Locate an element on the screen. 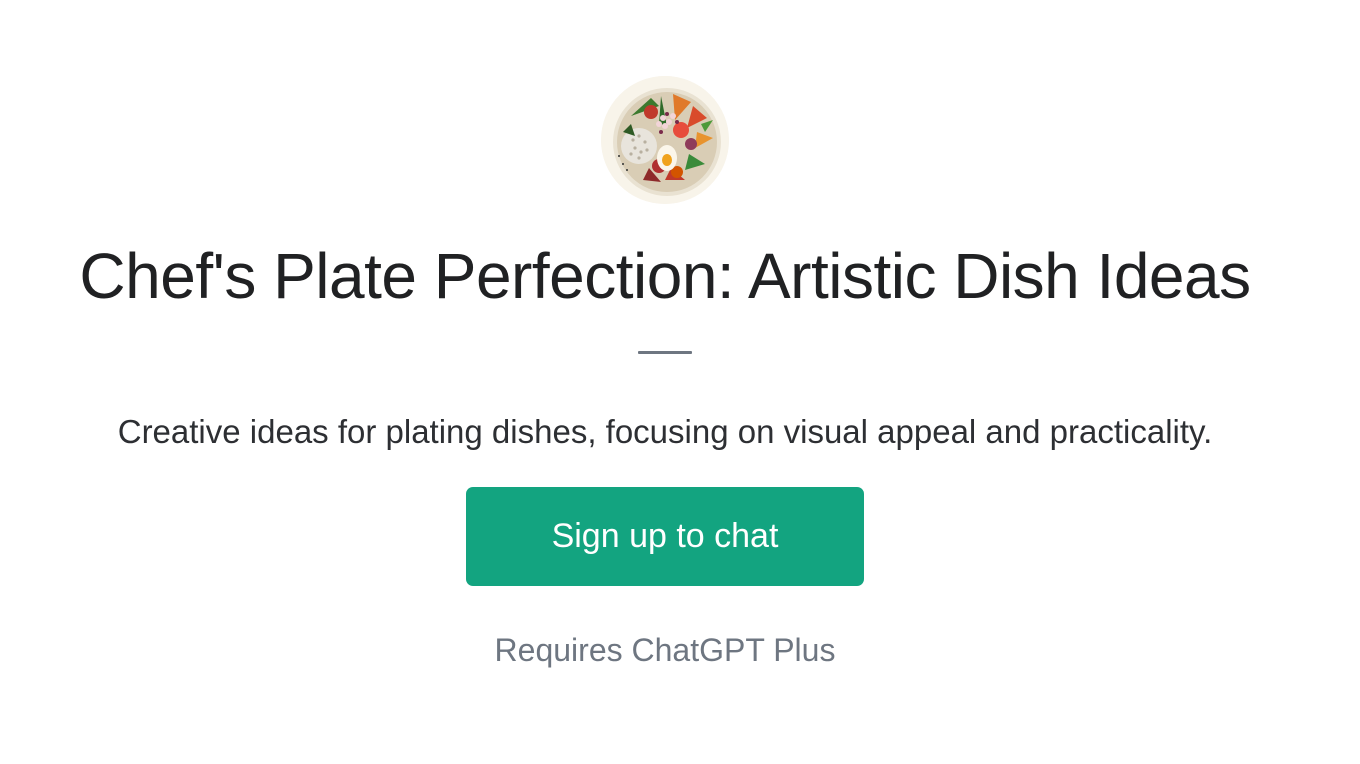 The width and height of the screenshot is (1360, 764). food-bowl-icon is located at coordinates (665, 140).